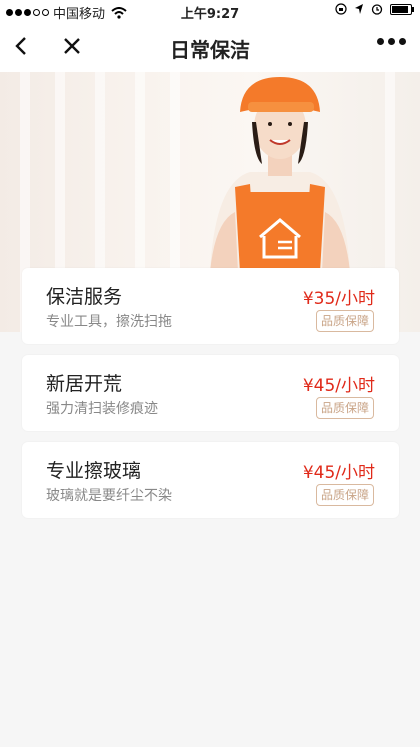 The image size is (420, 747). What do you see at coordinates (109, 322) in the screenshot?
I see `service-desc: 专业工具，擦洗扫拖` at bounding box center [109, 322].